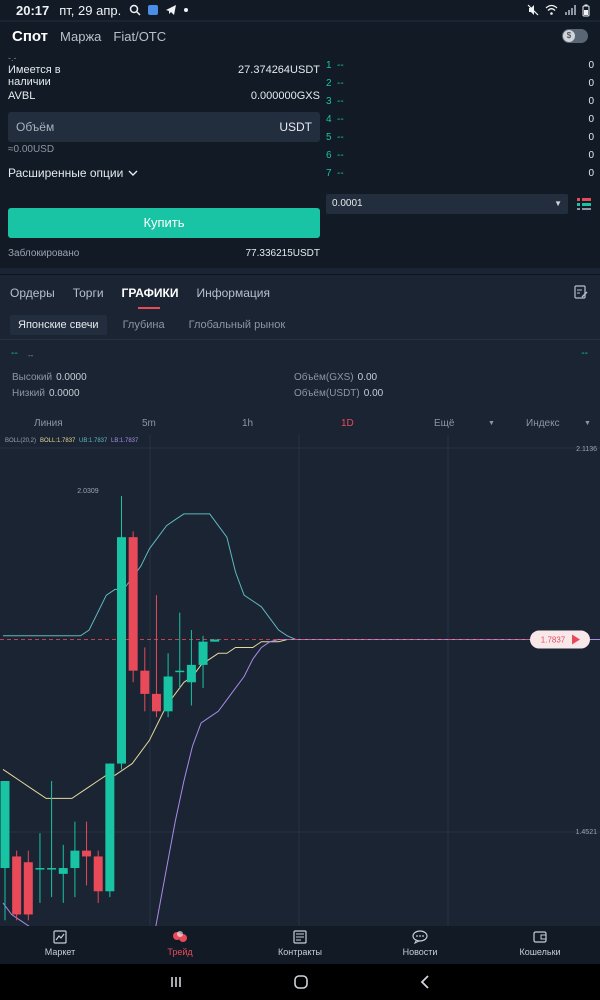 The image size is (600, 1000). I want to click on system-nav-bar, so click(300, 982).